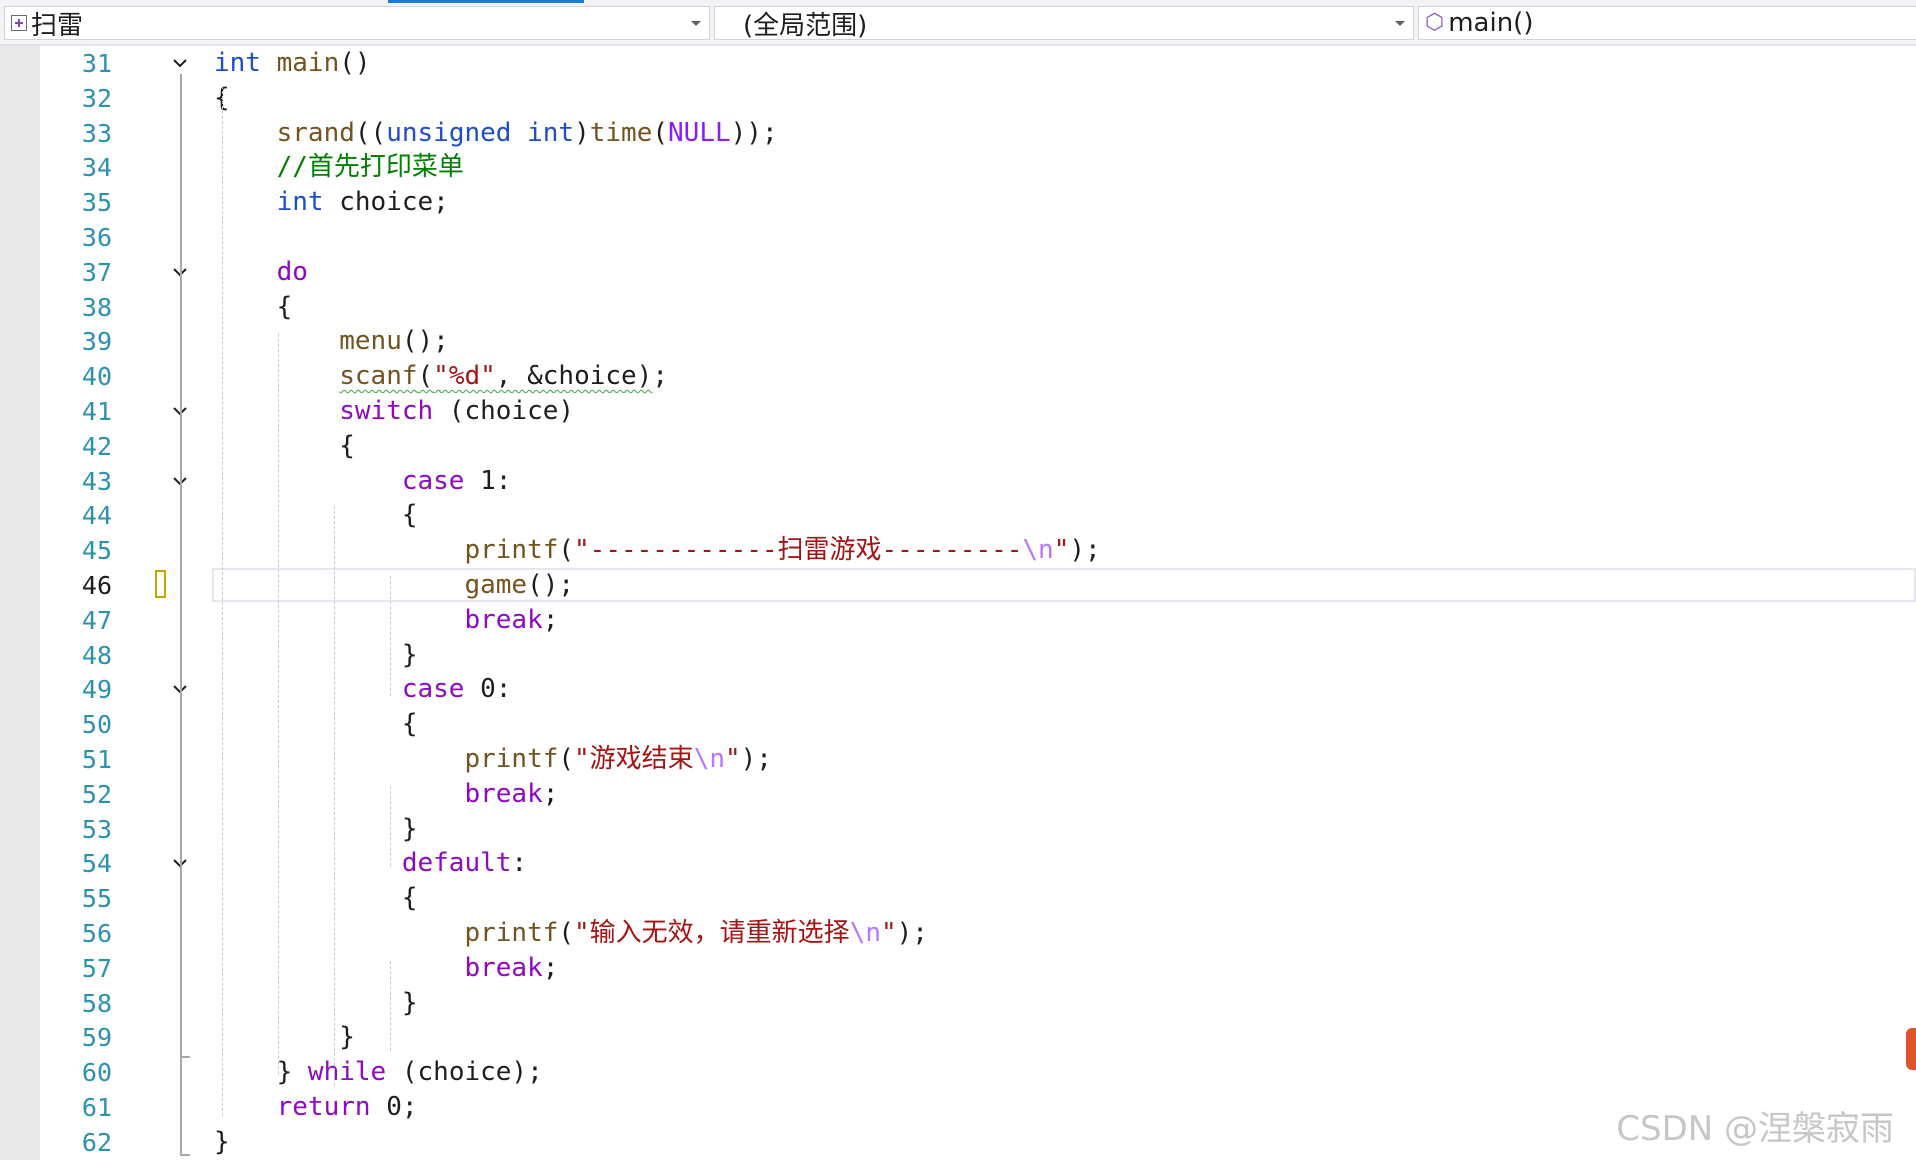 This screenshot has height=1160, width=1916. I want to click on scope-dropdown: (全局范围), so click(1064, 23).